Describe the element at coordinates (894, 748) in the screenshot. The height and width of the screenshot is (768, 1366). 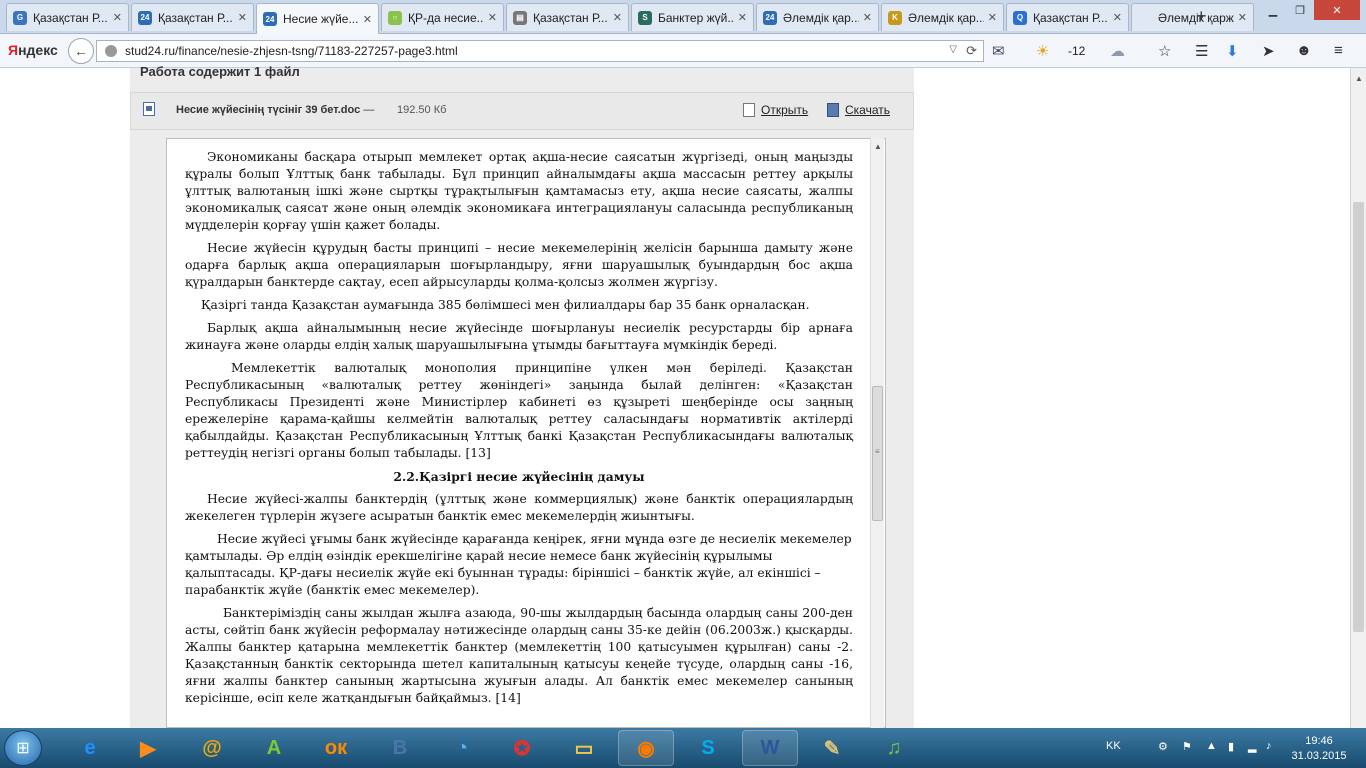
I see `taskbar-music-icon: ♫` at that location.